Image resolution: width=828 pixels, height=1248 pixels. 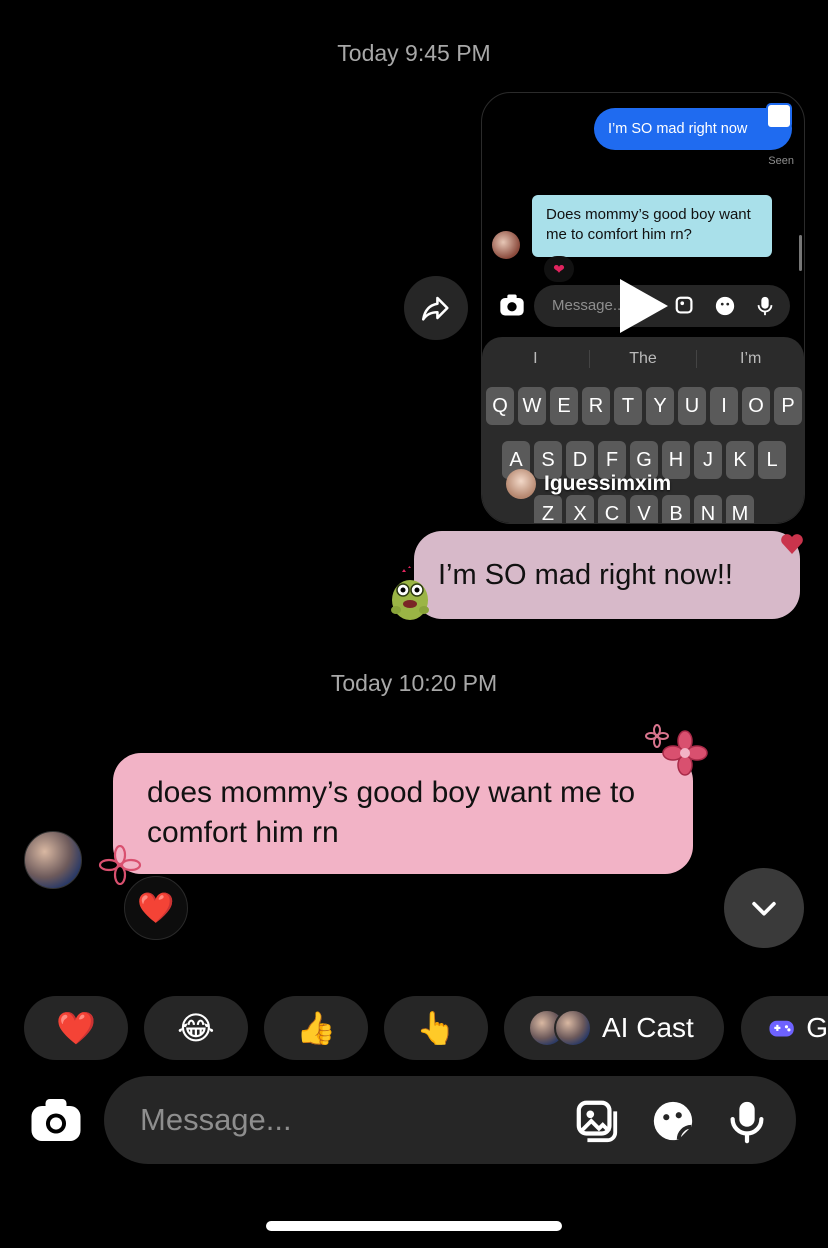 What do you see at coordinates (648, 1027) in the screenshot?
I see `ai-cast-label: AI Cast` at bounding box center [648, 1027].